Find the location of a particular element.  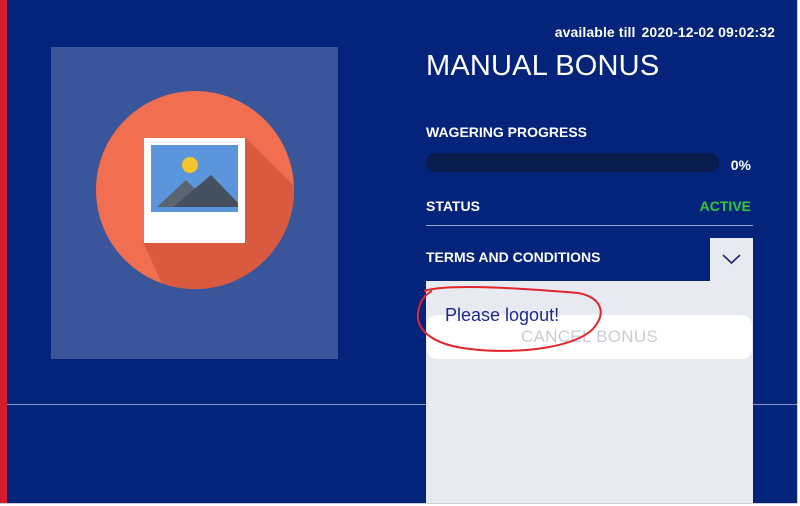

chevron-down-icon is located at coordinates (731, 259).